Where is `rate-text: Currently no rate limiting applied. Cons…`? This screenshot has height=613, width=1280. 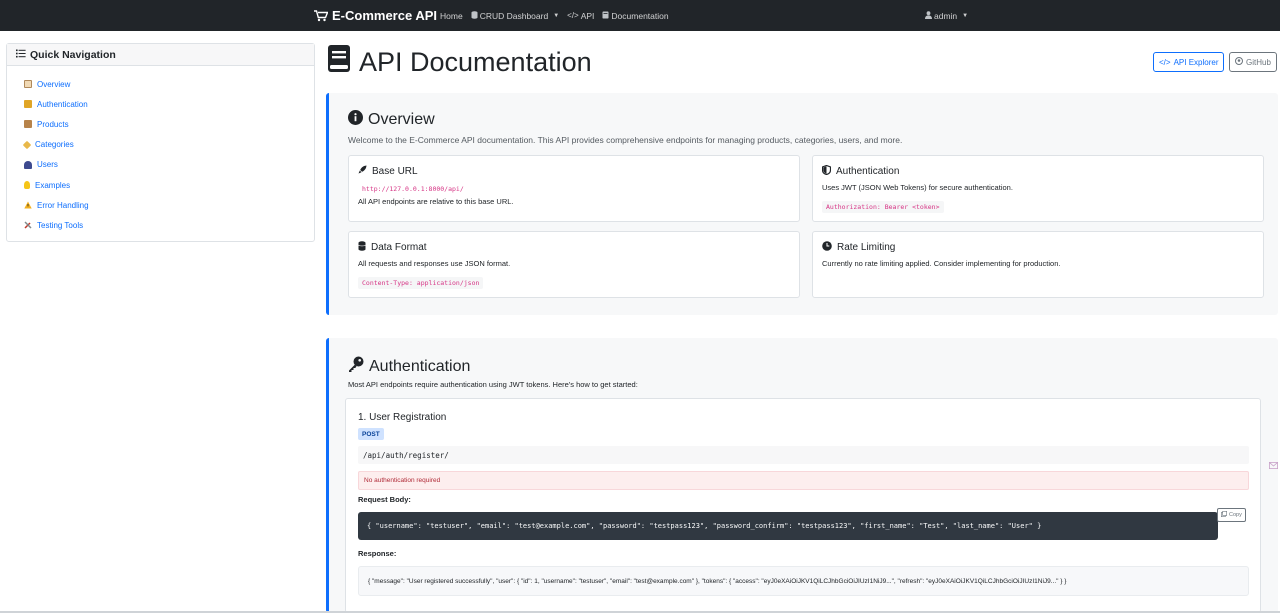
rate-text: Currently no rate limiting applied. Cons… is located at coordinates (941, 263).